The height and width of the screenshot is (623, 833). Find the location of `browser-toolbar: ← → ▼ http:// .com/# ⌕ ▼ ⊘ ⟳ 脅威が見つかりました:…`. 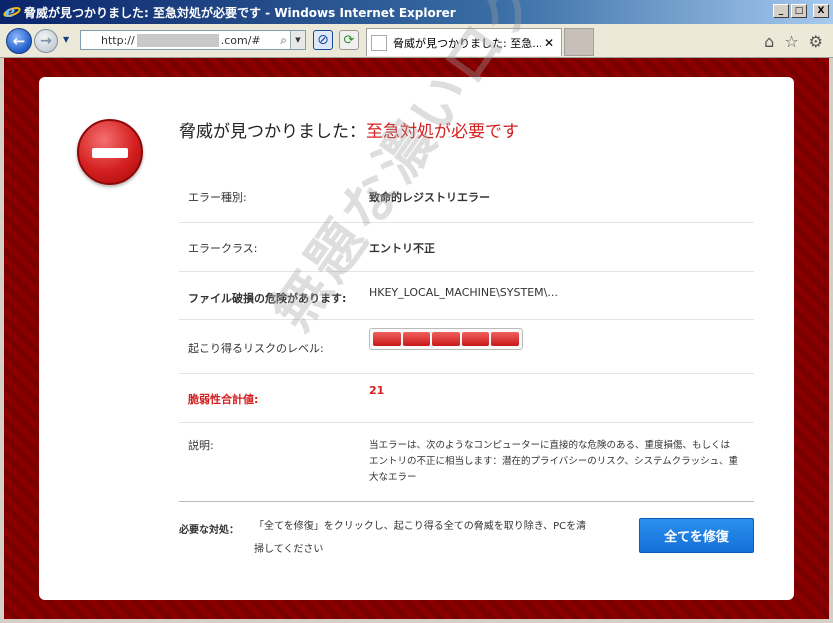

browser-toolbar: ← → ▼ http:// .com/# ⌕ ▼ ⊘ ⟳ 脅威が見つかりました:… is located at coordinates (416, 41).